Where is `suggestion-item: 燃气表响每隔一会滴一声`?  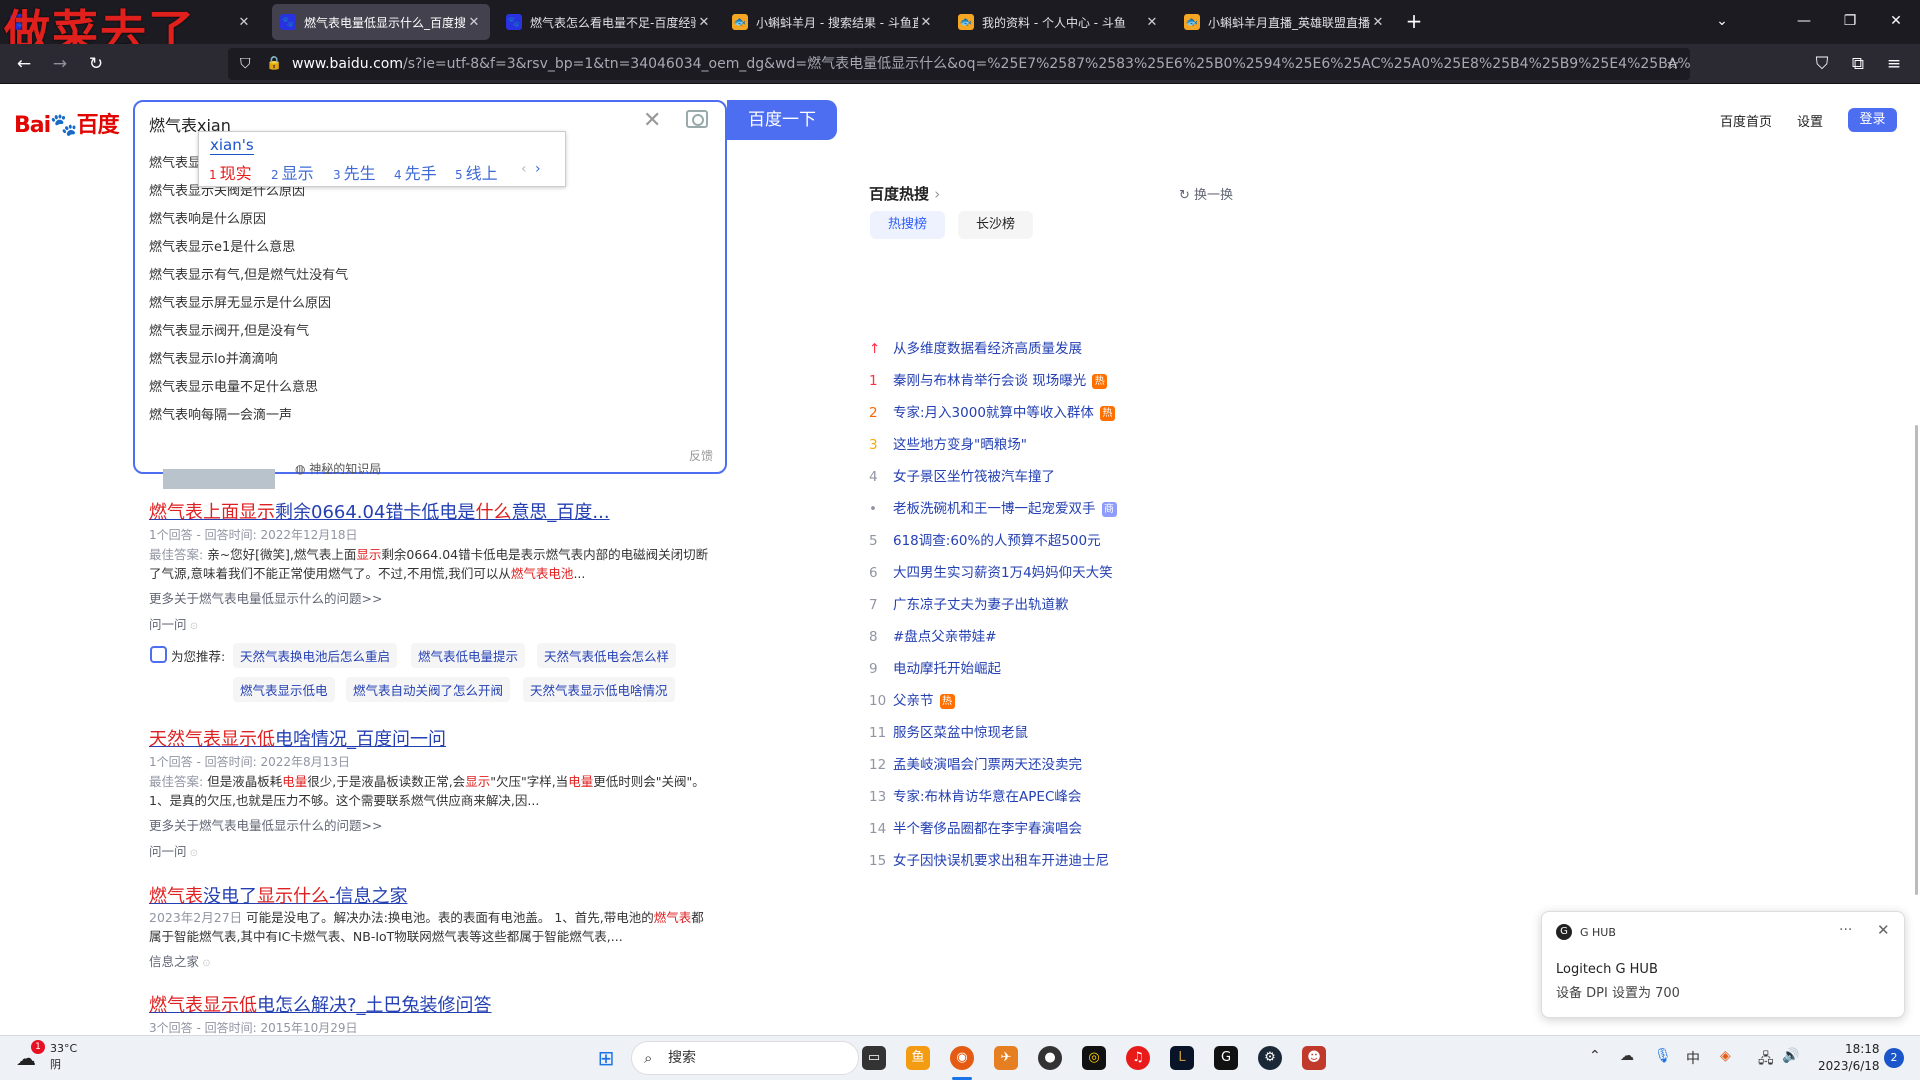
suggestion-item: 燃气表响每隔一会滴一声 is located at coordinates (220, 413).